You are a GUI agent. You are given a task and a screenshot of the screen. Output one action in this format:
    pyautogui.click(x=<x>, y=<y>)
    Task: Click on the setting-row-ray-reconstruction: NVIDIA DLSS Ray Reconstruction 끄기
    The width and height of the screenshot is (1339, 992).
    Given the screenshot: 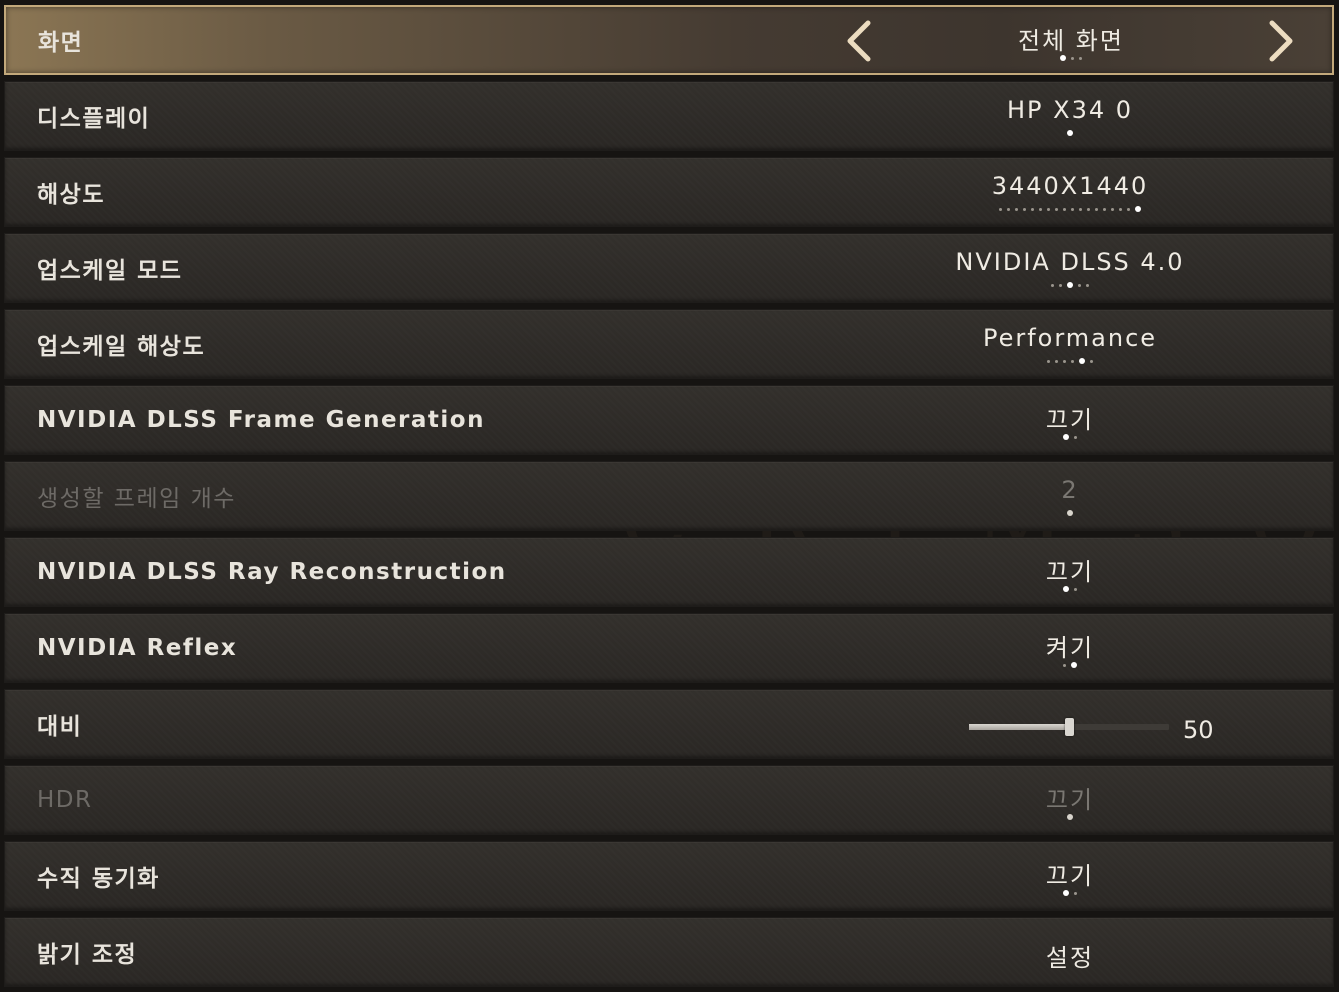 What is the action you would take?
    pyautogui.click(x=669, y=572)
    